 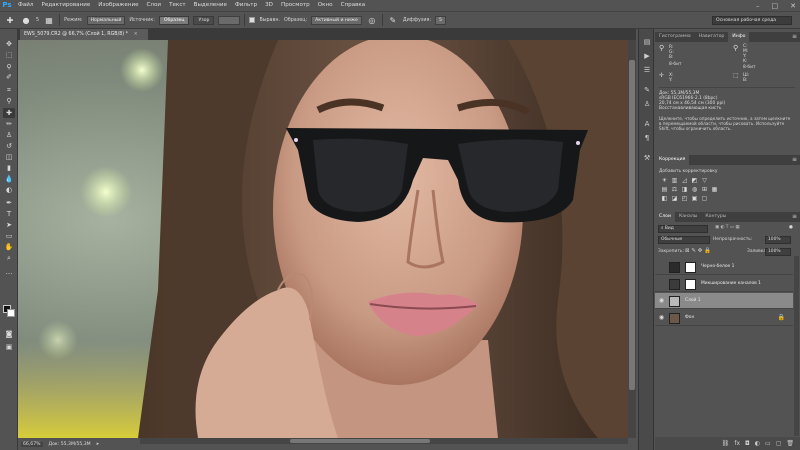 I want to click on layer-filter-icons: ▣ ◐ T ▭ ▦, so click(x=727, y=227).